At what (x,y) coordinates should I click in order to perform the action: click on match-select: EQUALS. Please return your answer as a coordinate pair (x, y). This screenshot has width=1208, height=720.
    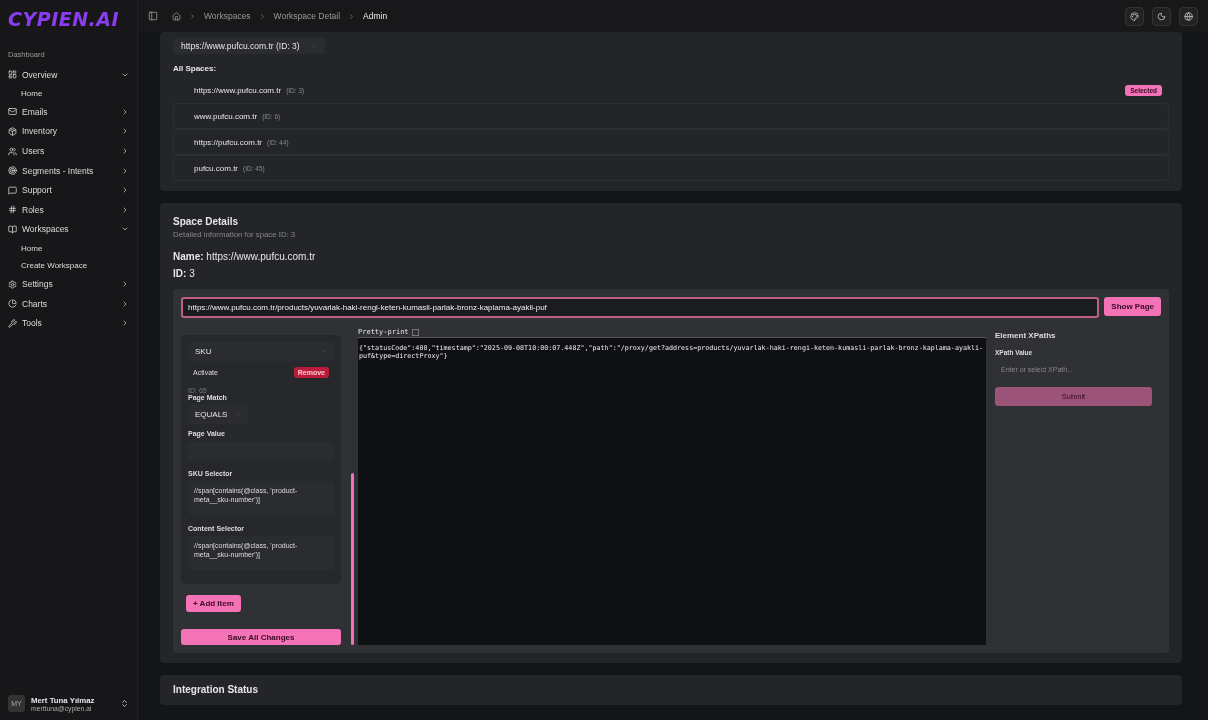
    Looking at the image, I should click on (218, 414).